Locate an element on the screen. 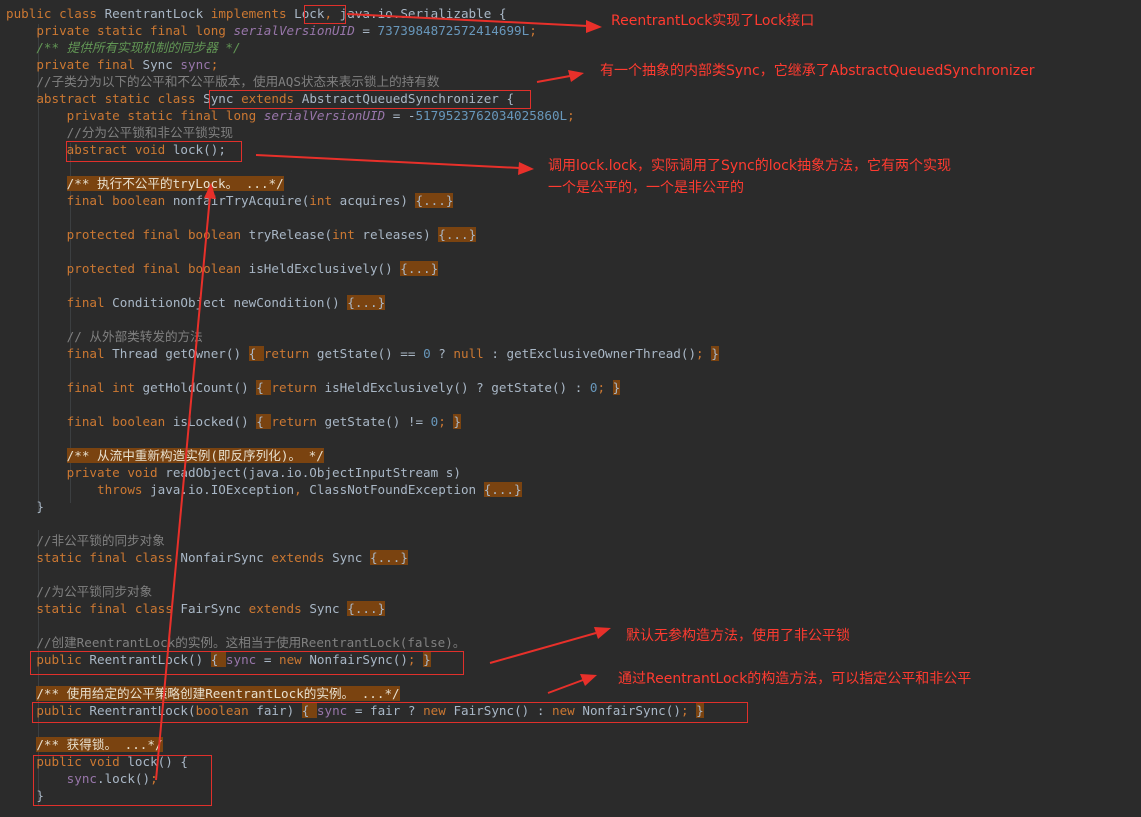  note-lock-call-line2: 一个是公平的，一个是非公平的 is located at coordinates (646, 188).